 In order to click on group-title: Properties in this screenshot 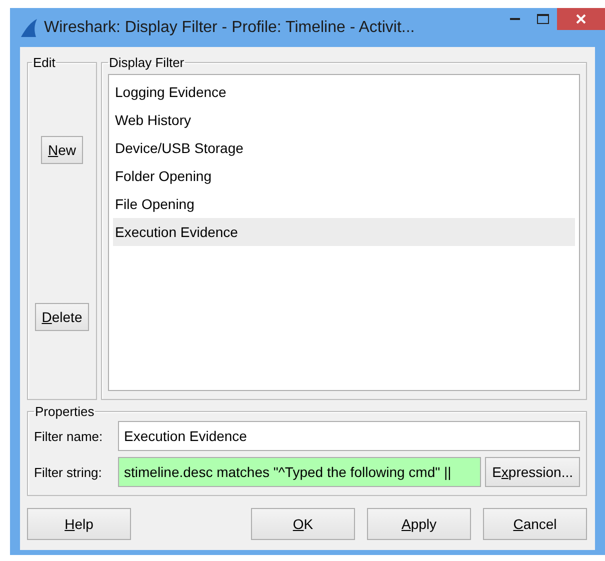, I will do `click(65, 411)`.